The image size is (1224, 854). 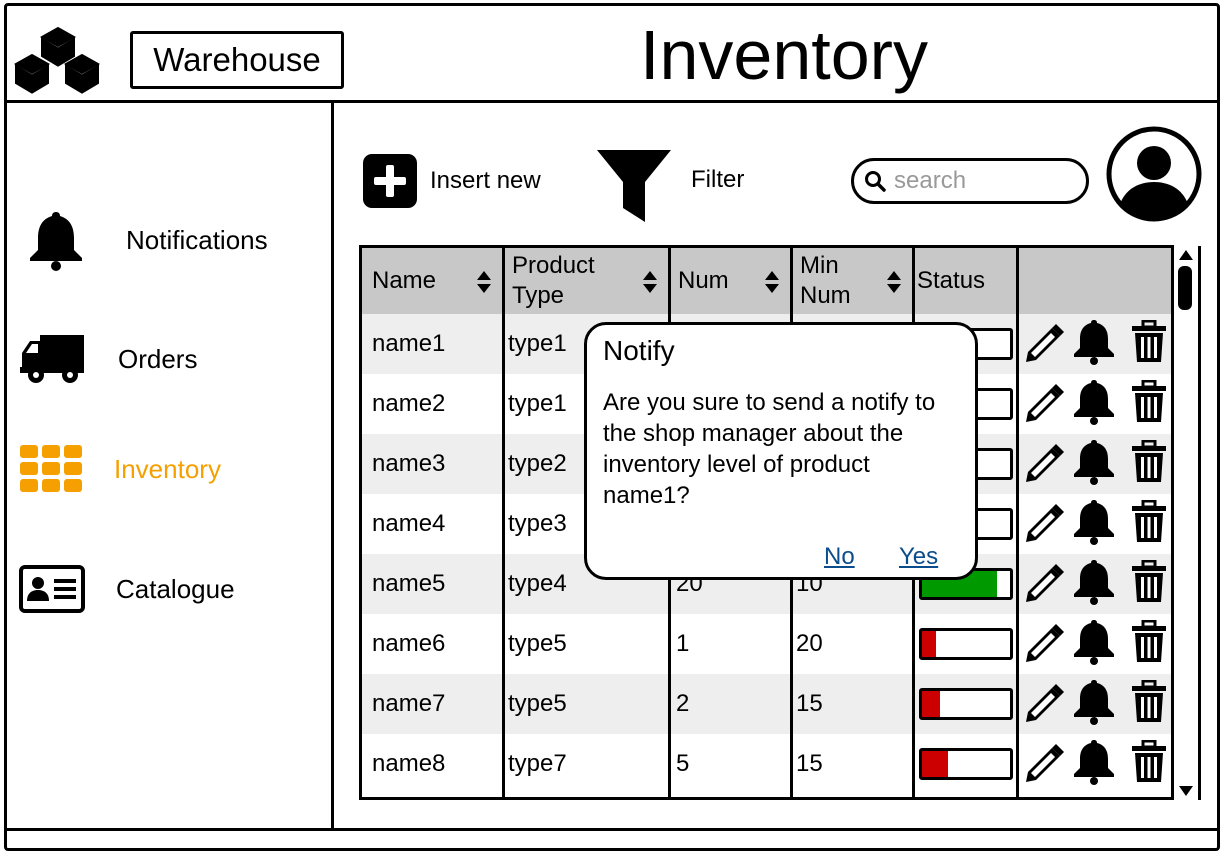 I want to click on boxes-logo-icon, so click(x=57, y=60).